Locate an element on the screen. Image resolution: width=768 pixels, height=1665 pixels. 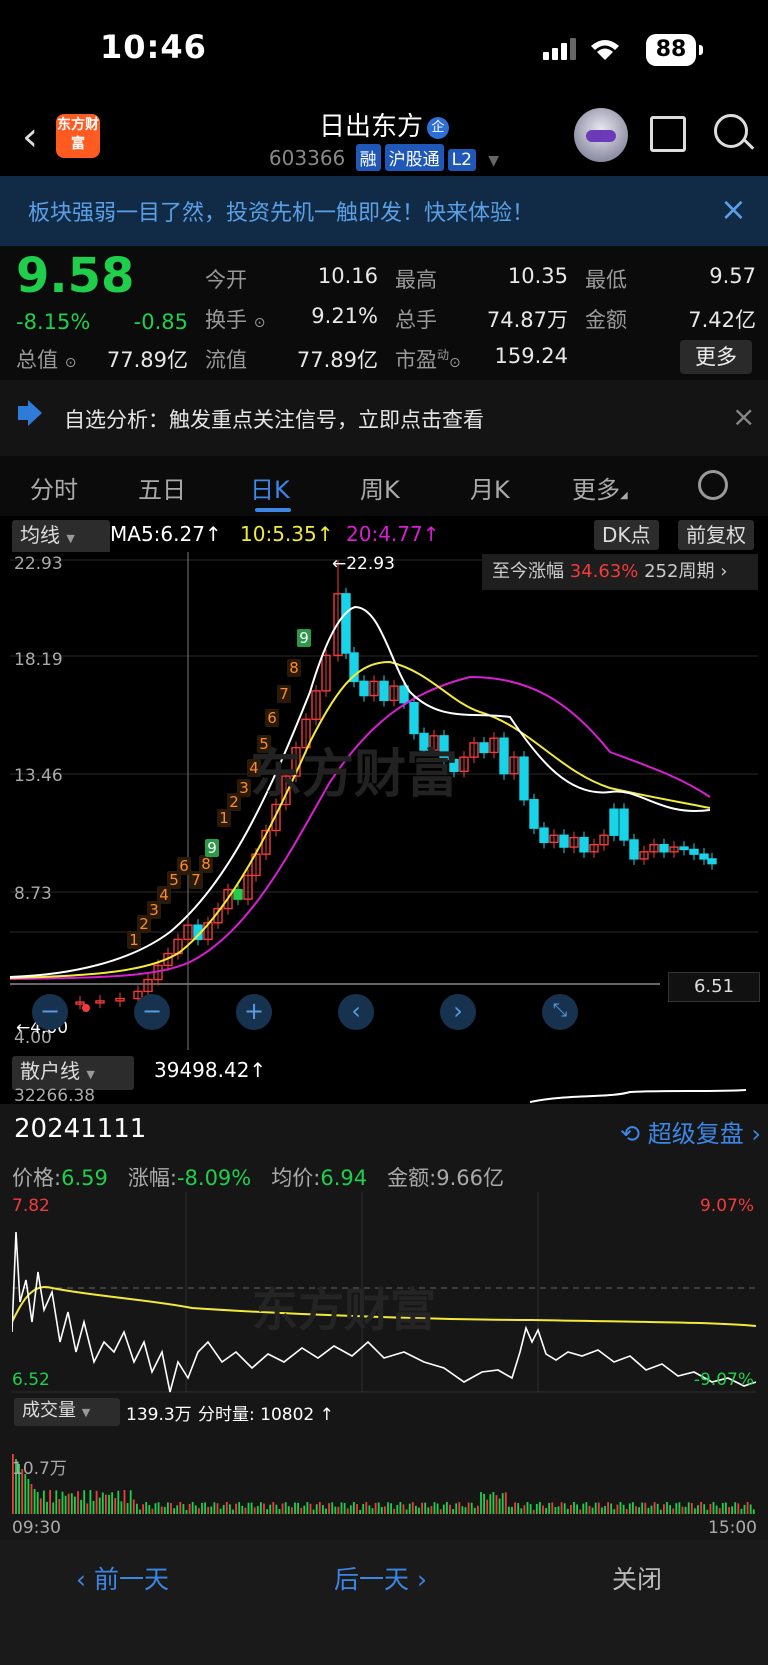
scroll-right-icon: › is located at coordinates (458, 1012).